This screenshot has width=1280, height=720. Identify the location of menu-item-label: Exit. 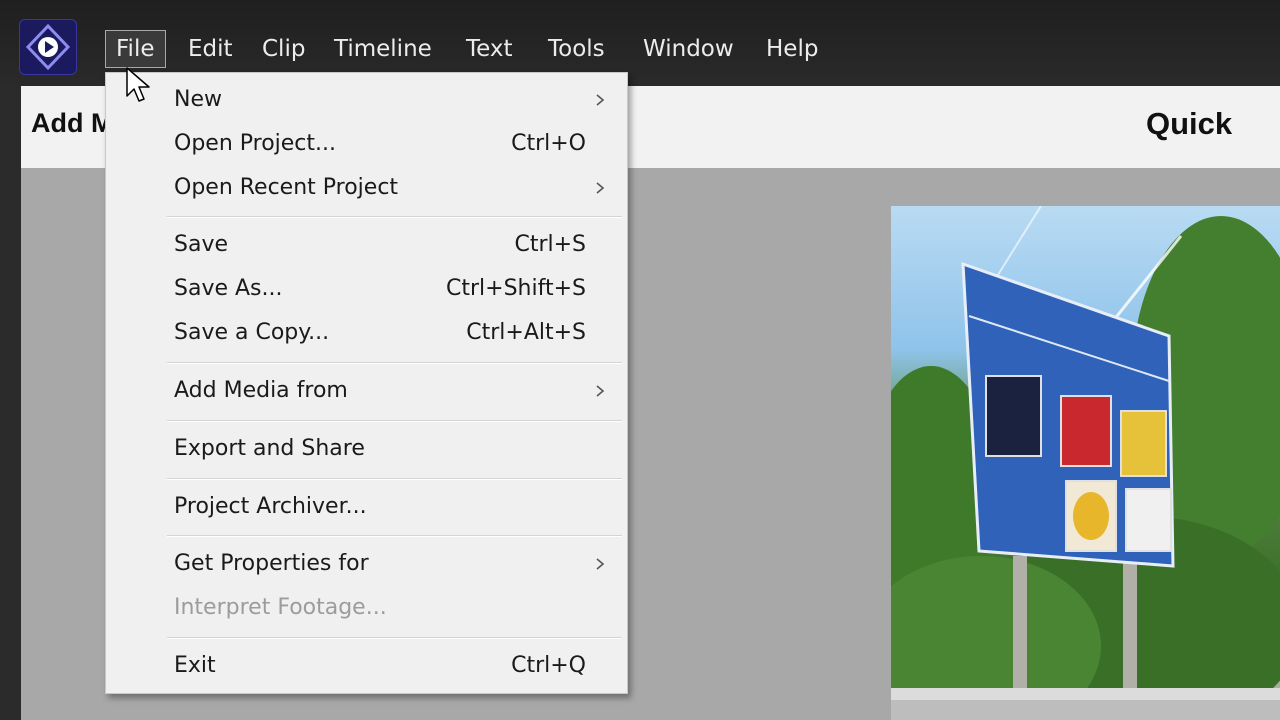
(195, 665).